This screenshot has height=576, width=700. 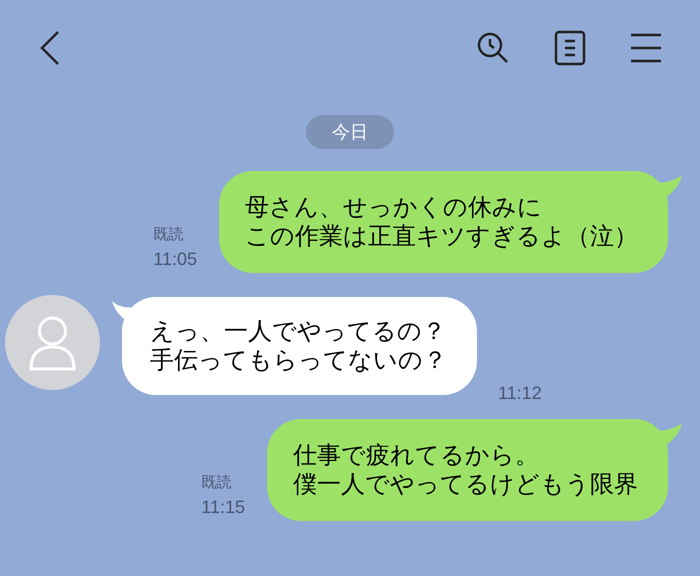 I want to click on notes-icon, so click(x=570, y=48).